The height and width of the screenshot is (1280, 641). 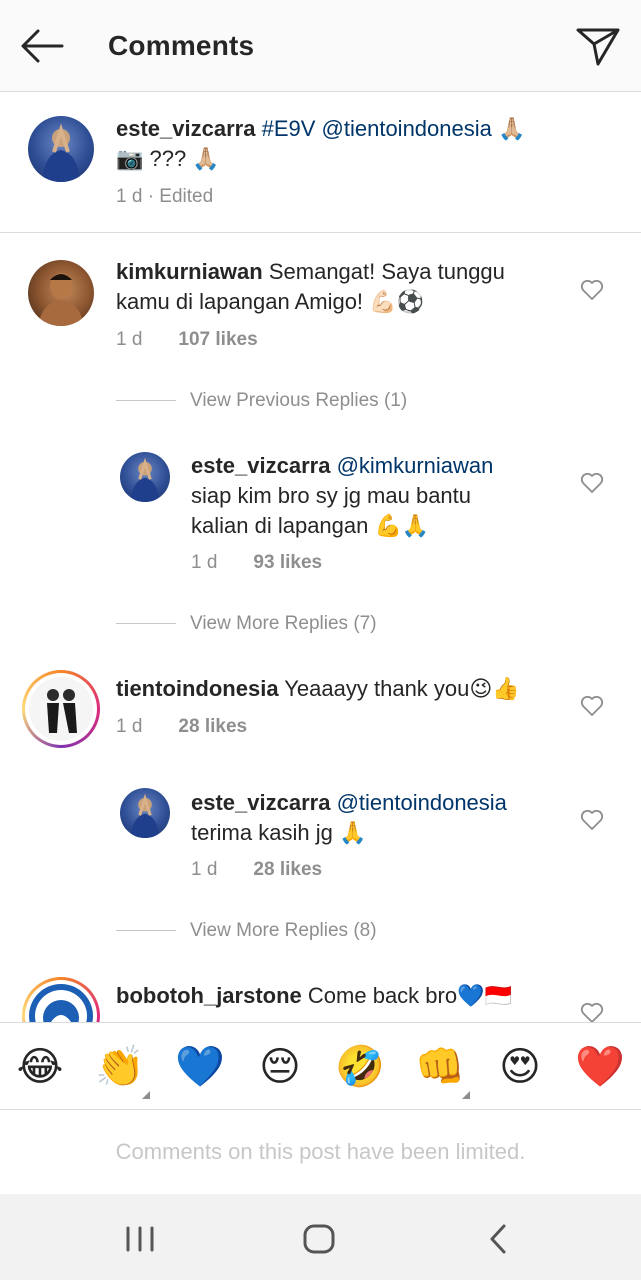 I want to click on caption-hashtag: #E9V, so click(x=289, y=128).